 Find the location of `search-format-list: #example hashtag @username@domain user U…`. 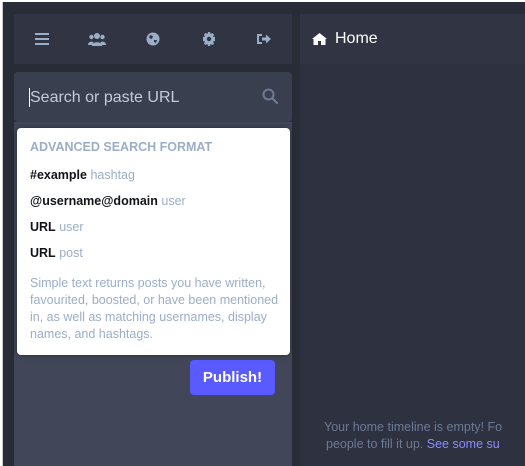

search-format-list: #example hashtag @username@domain user U… is located at coordinates (154, 214).